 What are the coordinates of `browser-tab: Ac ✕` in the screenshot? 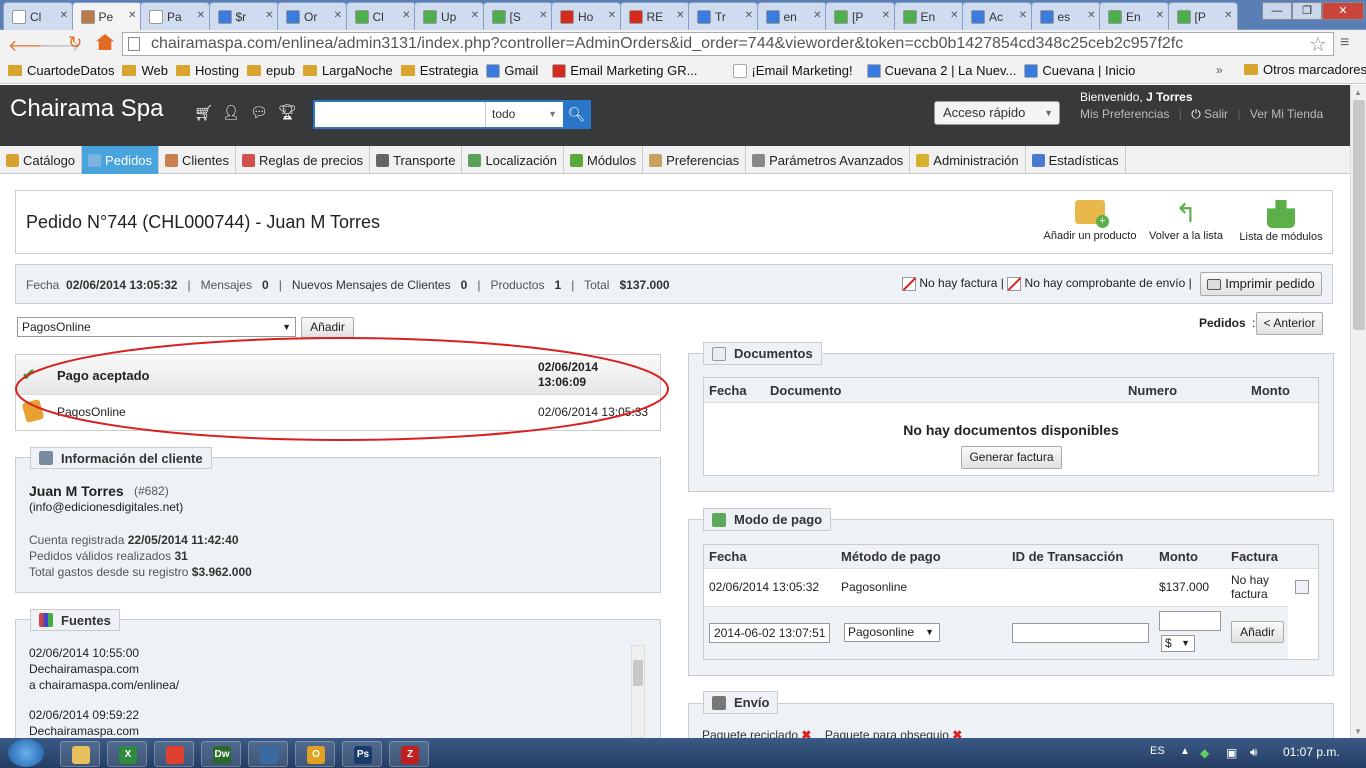 It's located at (997, 16).